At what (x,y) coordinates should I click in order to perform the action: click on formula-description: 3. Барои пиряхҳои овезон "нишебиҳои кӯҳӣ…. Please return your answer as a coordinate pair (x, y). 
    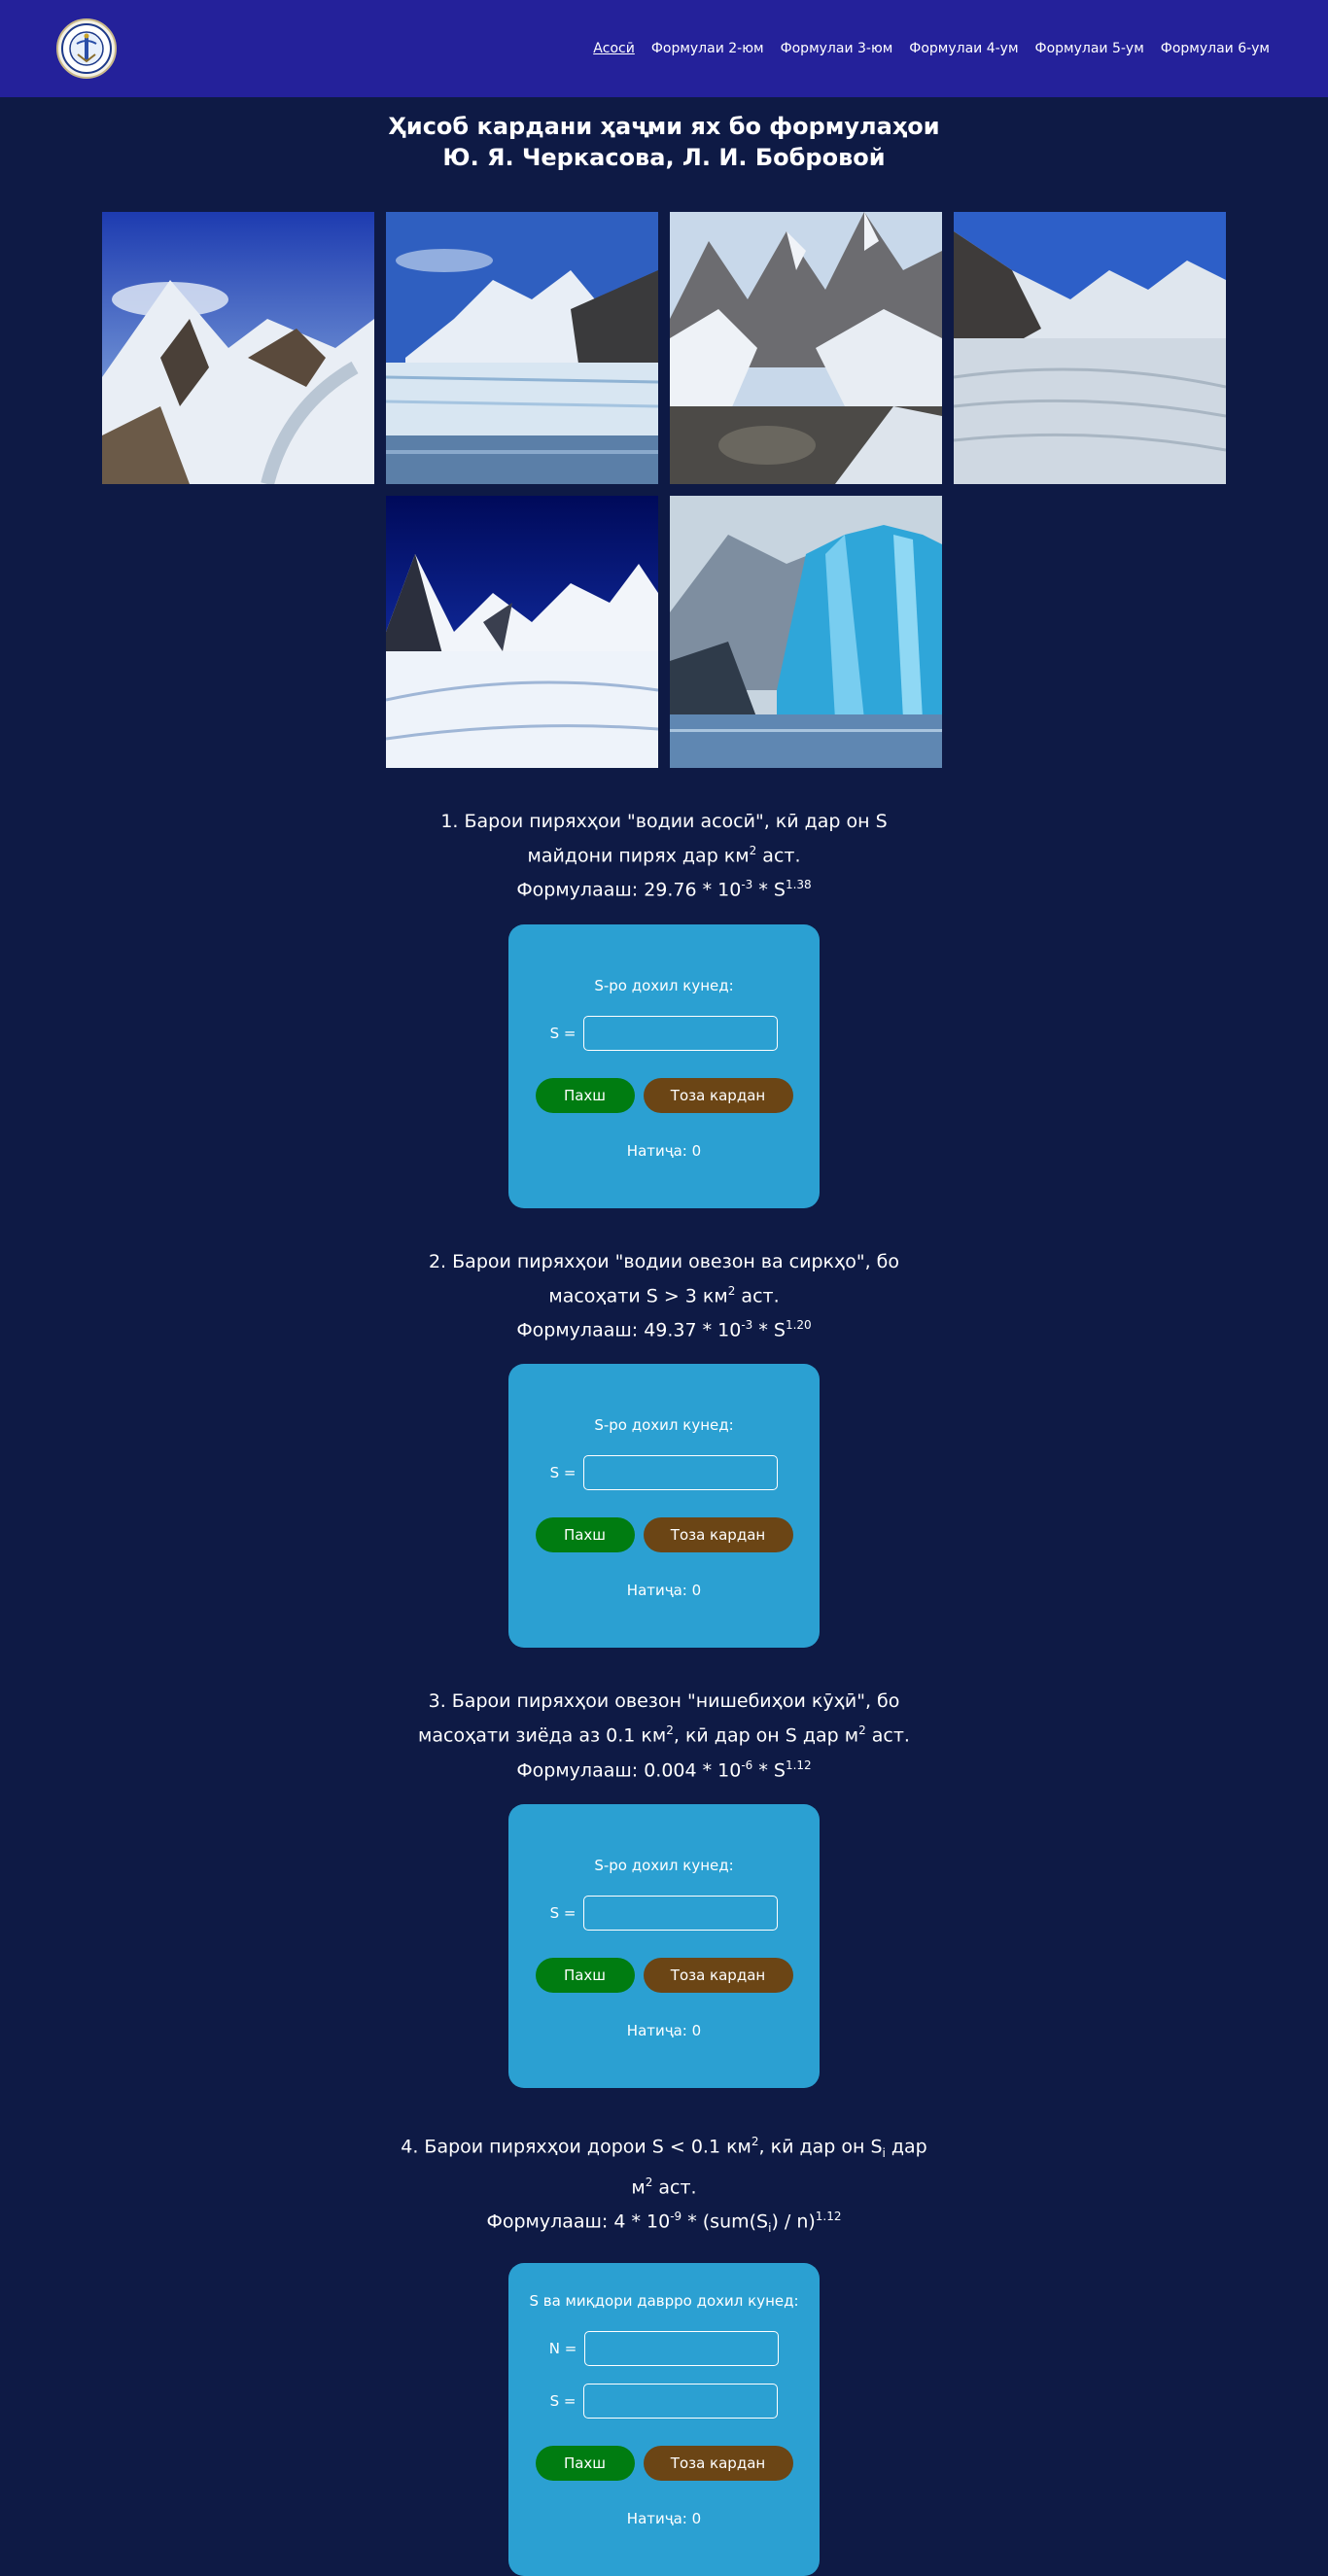
    Looking at the image, I should click on (664, 1736).